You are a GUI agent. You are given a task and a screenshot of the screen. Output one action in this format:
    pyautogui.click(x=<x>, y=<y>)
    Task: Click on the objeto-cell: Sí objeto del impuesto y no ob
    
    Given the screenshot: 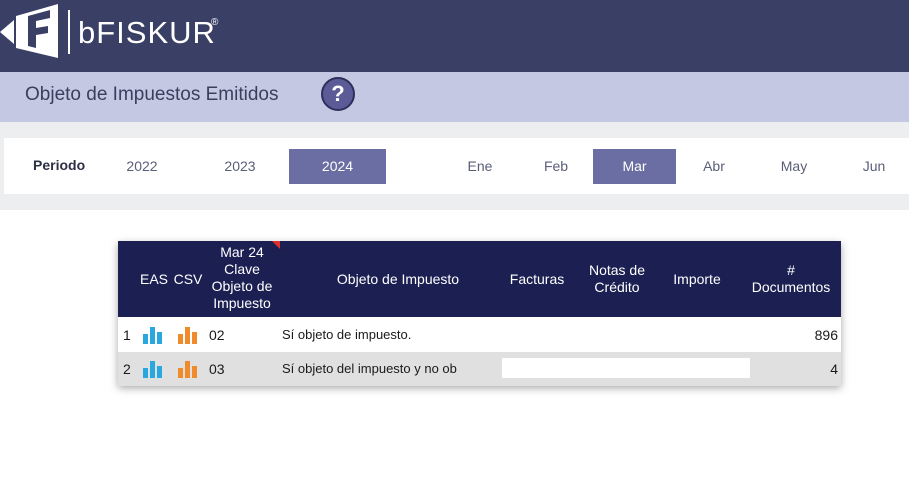 What is the action you would take?
    pyautogui.click(x=369, y=368)
    